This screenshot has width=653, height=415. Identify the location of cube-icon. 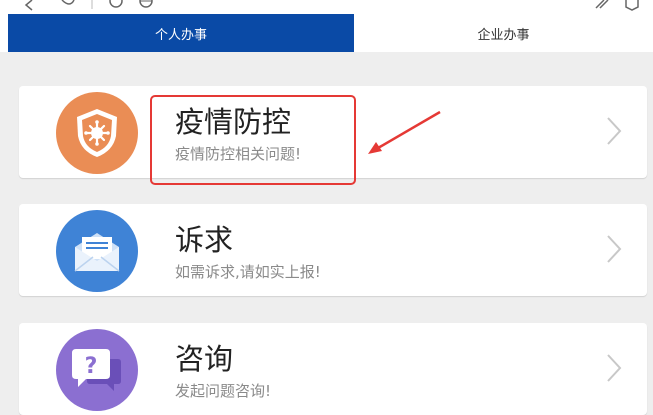
(632, 5).